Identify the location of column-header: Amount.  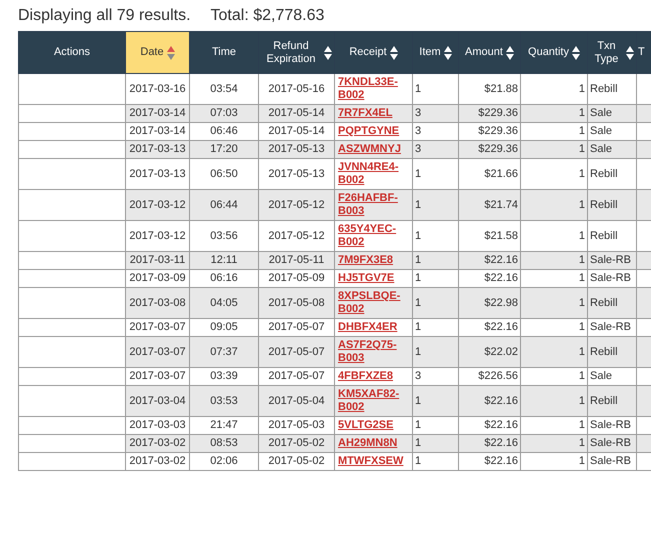
(489, 53).